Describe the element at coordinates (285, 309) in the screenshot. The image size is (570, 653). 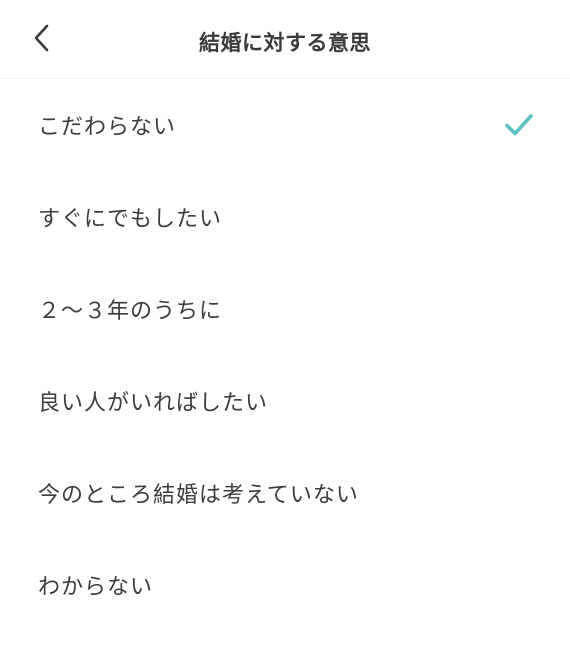
I see `option-item-within-2-3-years: ２〜３年のうちに` at that location.